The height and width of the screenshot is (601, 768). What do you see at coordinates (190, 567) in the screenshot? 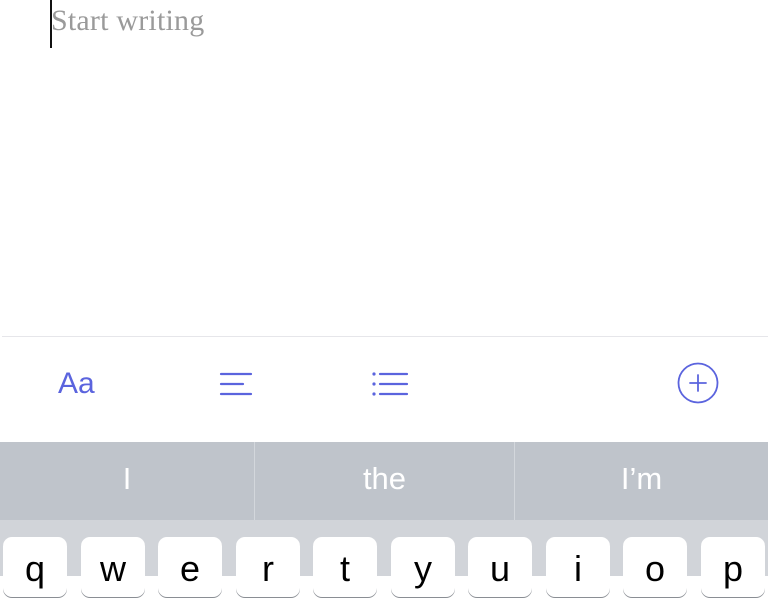
I see `key-e: e` at bounding box center [190, 567].